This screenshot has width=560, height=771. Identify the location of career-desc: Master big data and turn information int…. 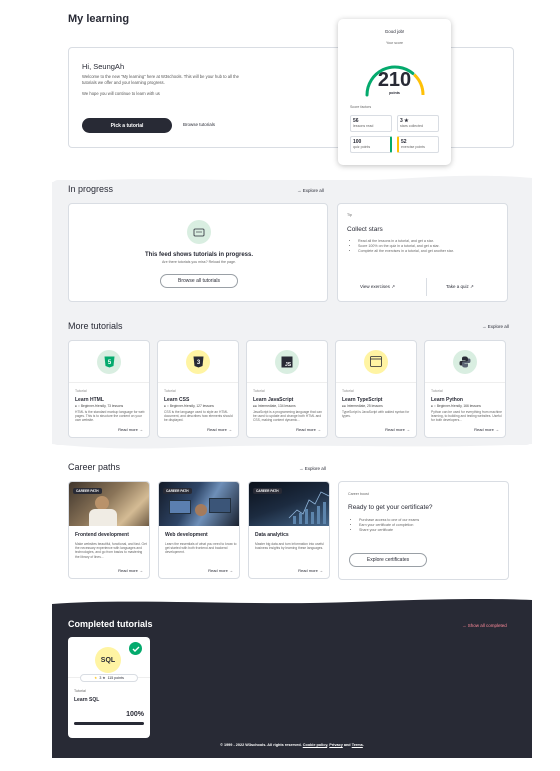
(289, 546).